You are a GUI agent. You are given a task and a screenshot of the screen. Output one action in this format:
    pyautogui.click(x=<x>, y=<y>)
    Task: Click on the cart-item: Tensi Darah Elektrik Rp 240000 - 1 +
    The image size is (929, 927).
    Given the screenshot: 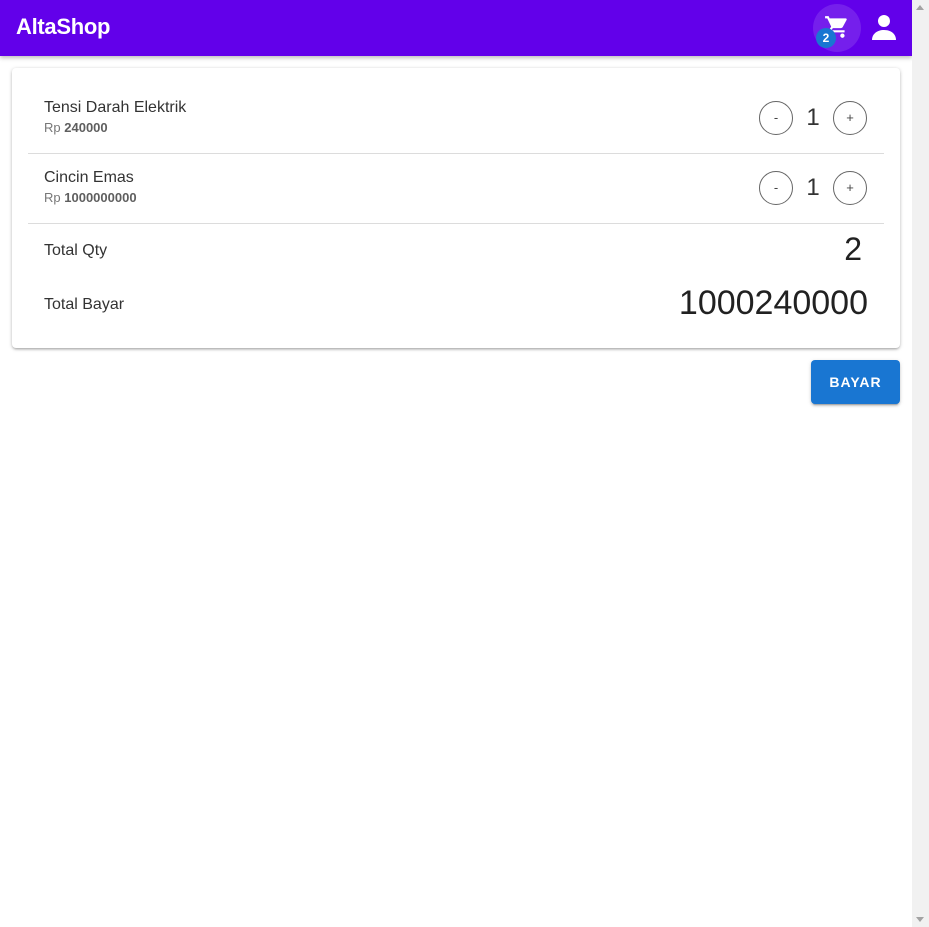 What is the action you would take?
    pyautogui.click(x=456, y=118)
    